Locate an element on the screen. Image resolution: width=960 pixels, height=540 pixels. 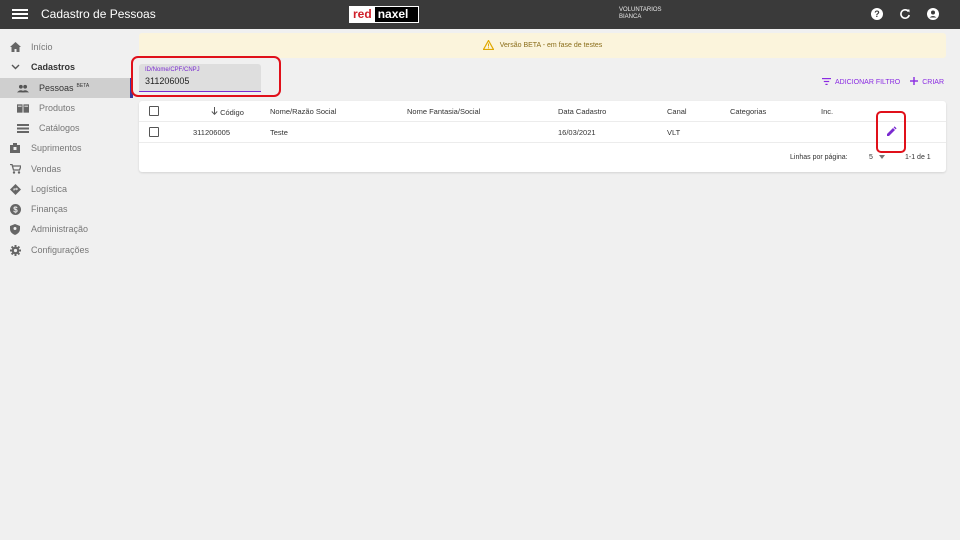
dollar-icon: $ is located at coordinates (15, 209).